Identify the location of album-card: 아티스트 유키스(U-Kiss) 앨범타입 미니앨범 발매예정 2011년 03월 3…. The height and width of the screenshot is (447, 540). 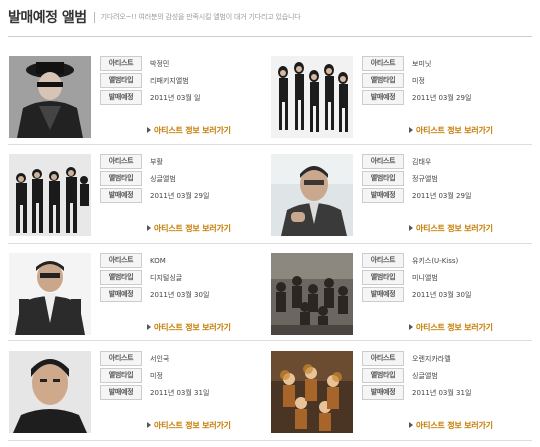
(402, 295).